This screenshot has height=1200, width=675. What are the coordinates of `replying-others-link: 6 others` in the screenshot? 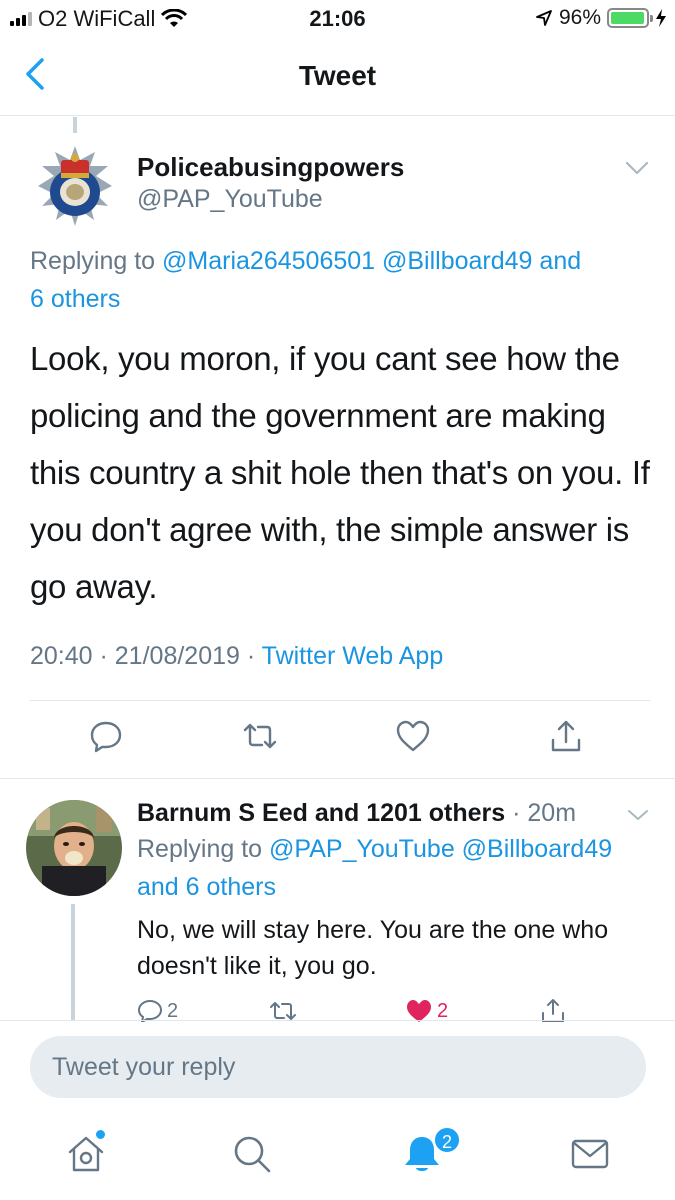 It's located at (75, 299).